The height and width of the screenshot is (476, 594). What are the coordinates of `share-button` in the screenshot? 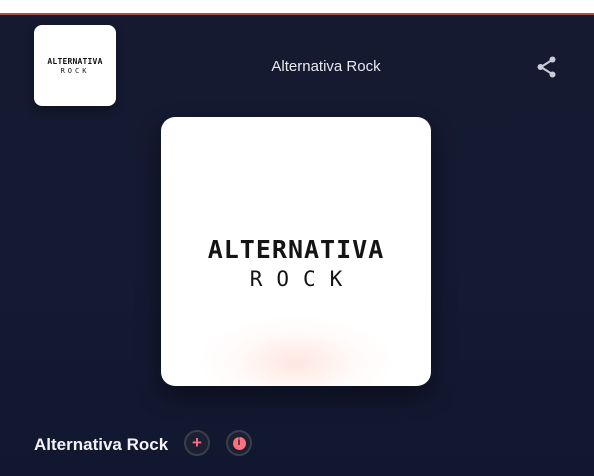 It's located at (547, 67).